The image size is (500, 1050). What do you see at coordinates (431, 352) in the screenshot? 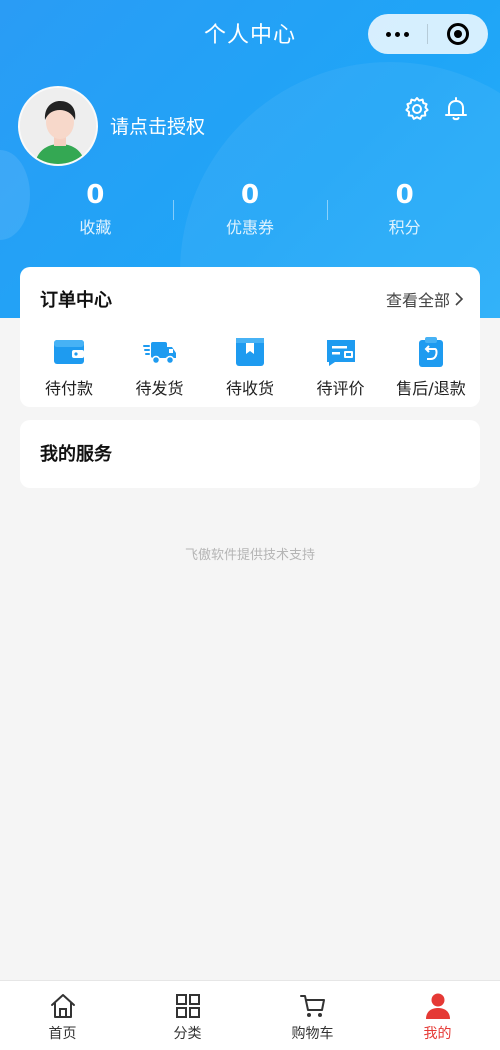
I see `refund-icon` at bounding box center [431, 352].